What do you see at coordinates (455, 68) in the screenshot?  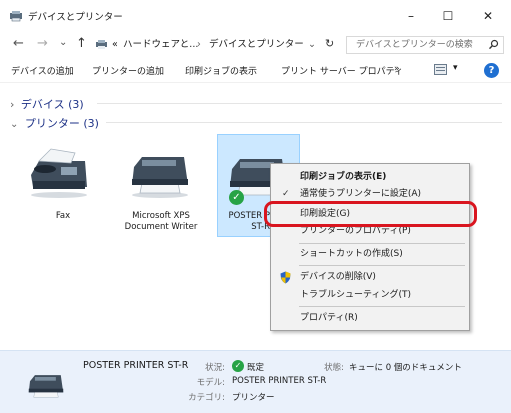 I see `view-dropdown-arrow: ▾` at bounding box center [455, 68].